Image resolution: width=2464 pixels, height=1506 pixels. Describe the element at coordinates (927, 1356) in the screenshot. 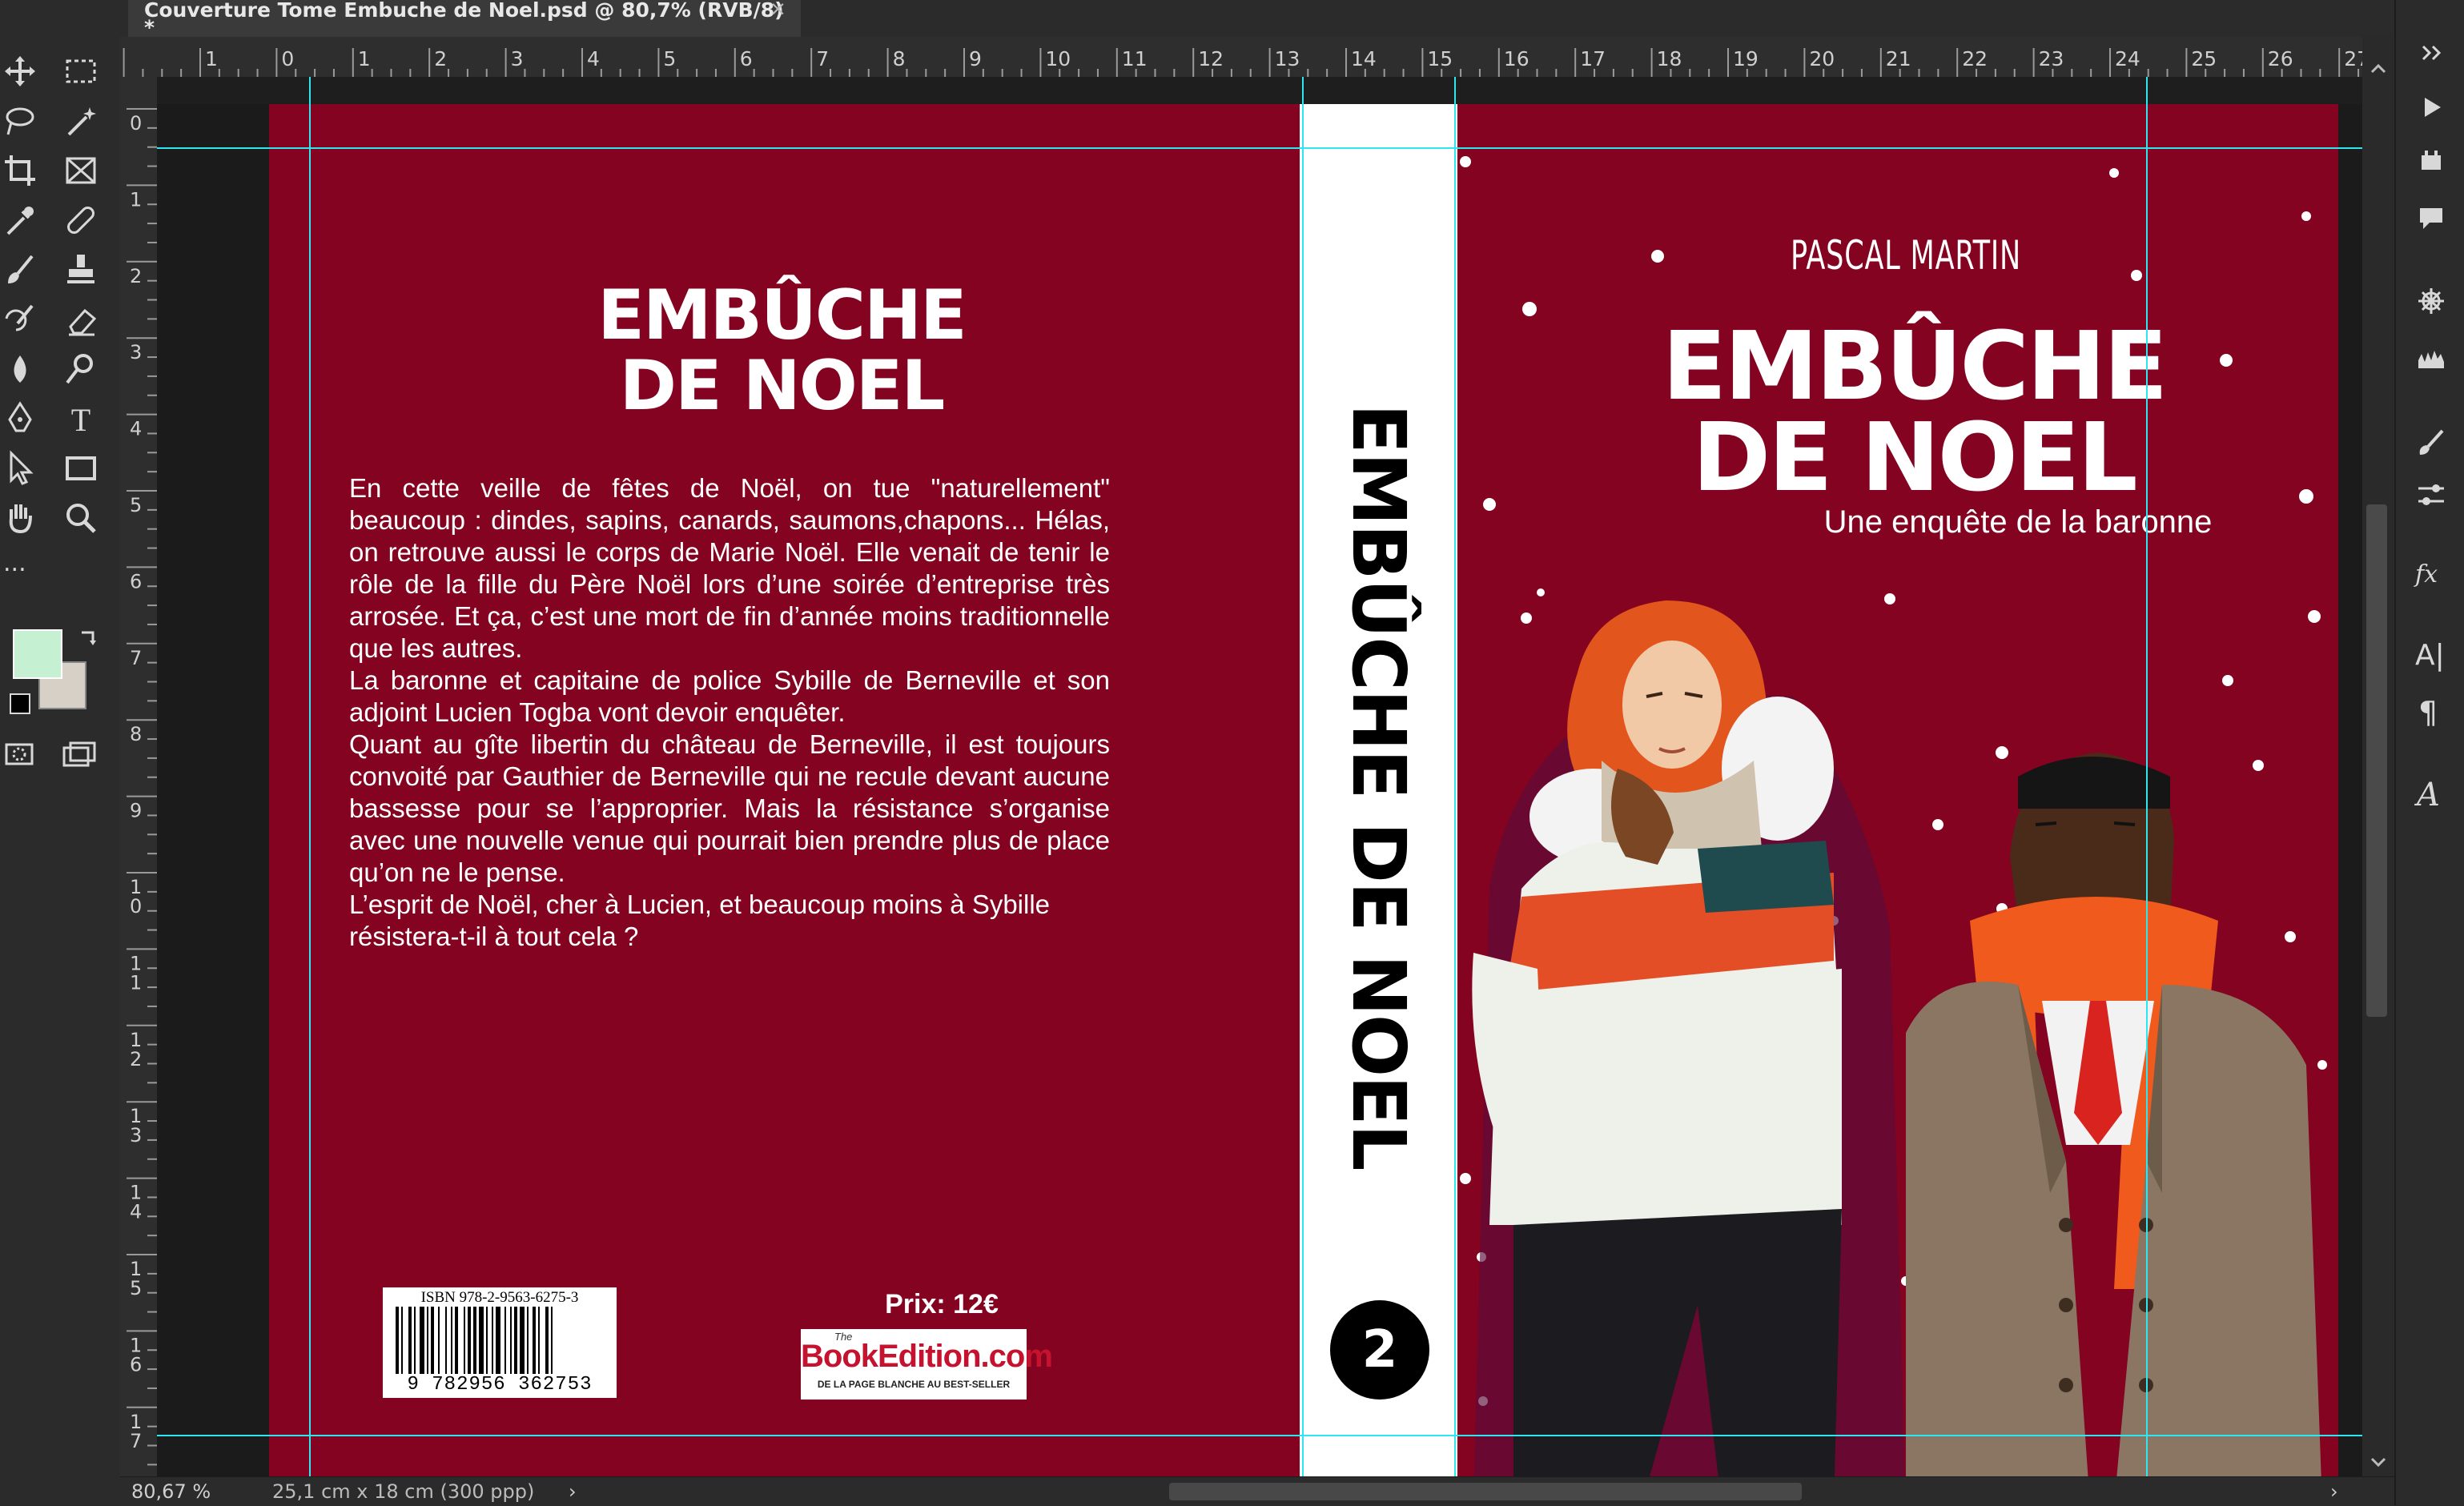

I see `publisher-logo-name: BookEdition.com` at that location.